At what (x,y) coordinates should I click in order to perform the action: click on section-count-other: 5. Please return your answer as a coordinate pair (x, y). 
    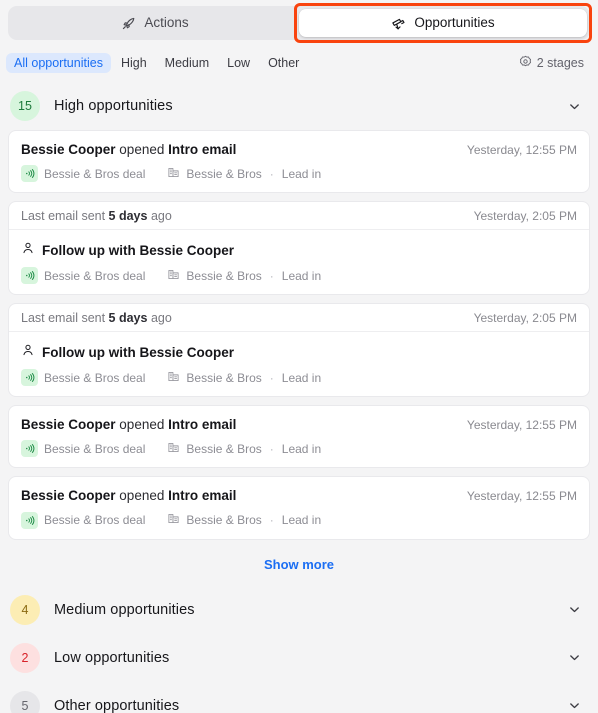
    Looking at the image, I should click on (25, 701).